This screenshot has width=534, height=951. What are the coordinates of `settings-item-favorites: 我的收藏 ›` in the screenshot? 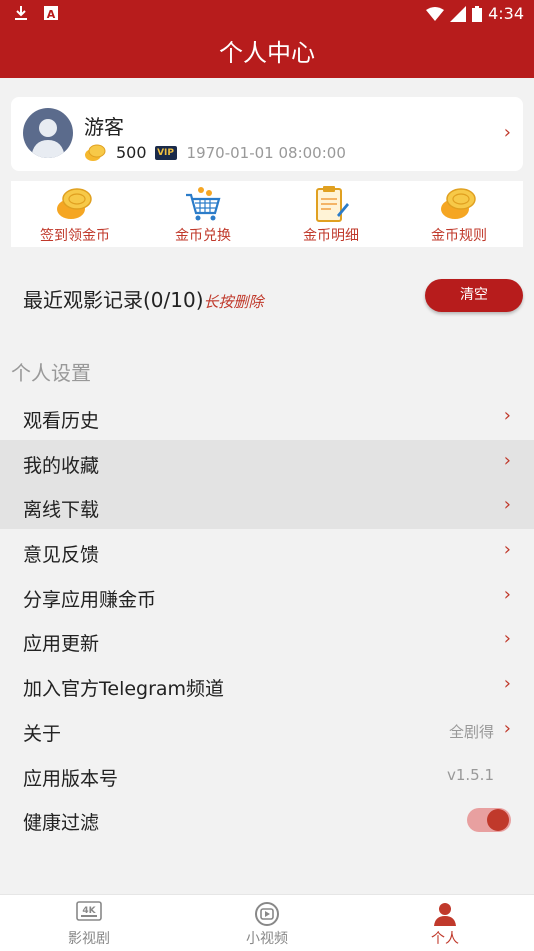 It's located at (267, 462).